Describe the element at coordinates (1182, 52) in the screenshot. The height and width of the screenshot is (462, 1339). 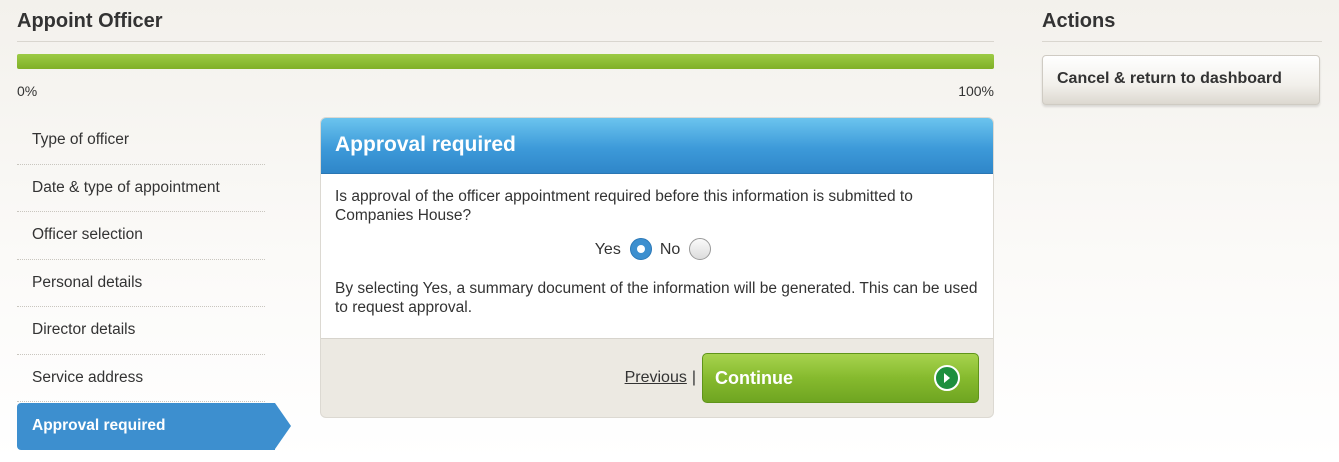
I see `actions-sidebar: Actions Cancel & return to dashboard` at that location.